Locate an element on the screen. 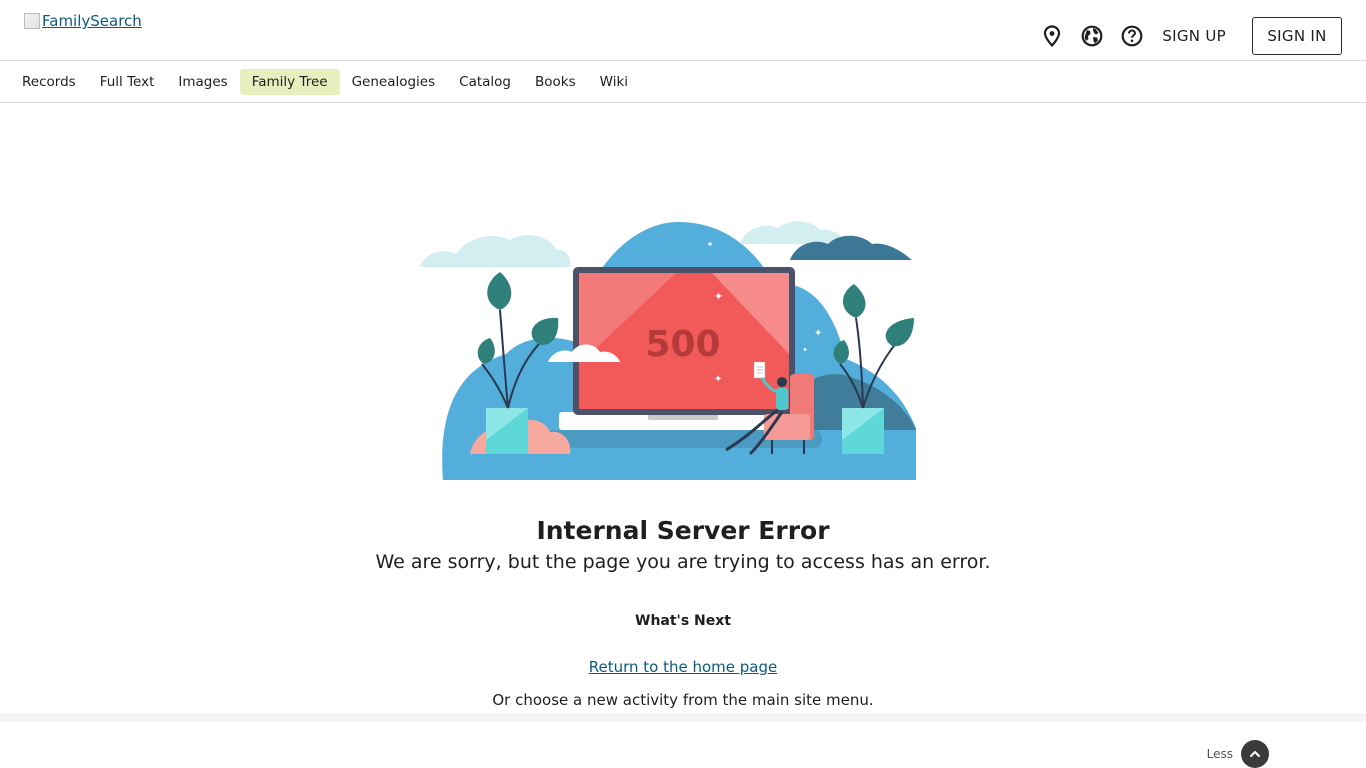 The image size is (1366, 768). home-link-wrap: Return to the home page is located at coordinates (683, 667).